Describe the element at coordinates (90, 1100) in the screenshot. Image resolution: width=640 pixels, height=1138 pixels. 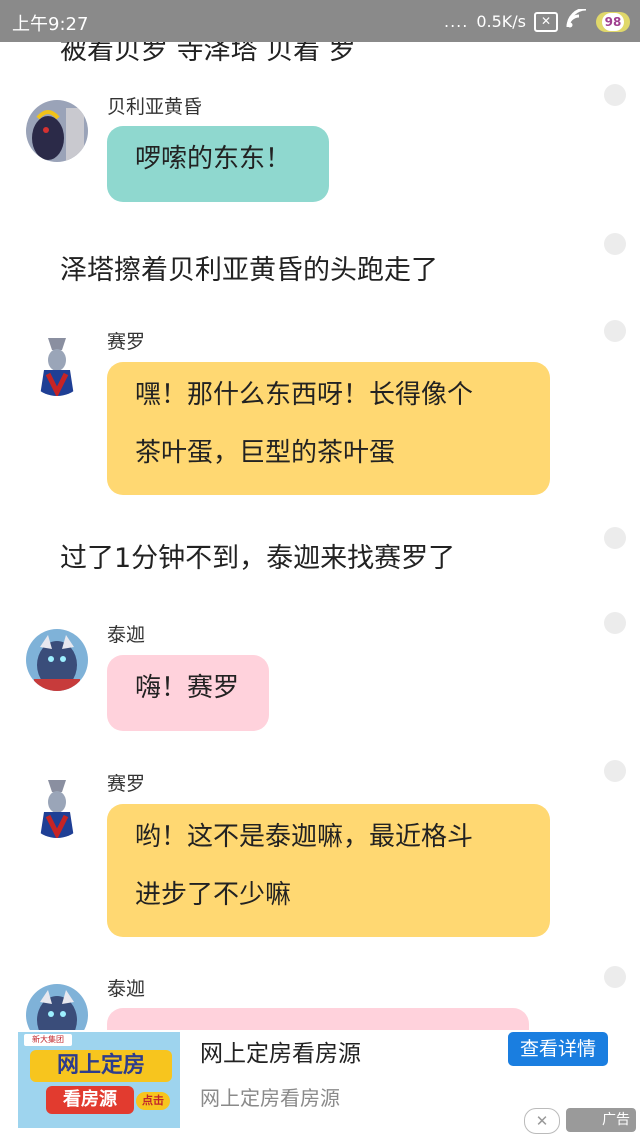
I see `ad-image-subline: 看房源` at that location.